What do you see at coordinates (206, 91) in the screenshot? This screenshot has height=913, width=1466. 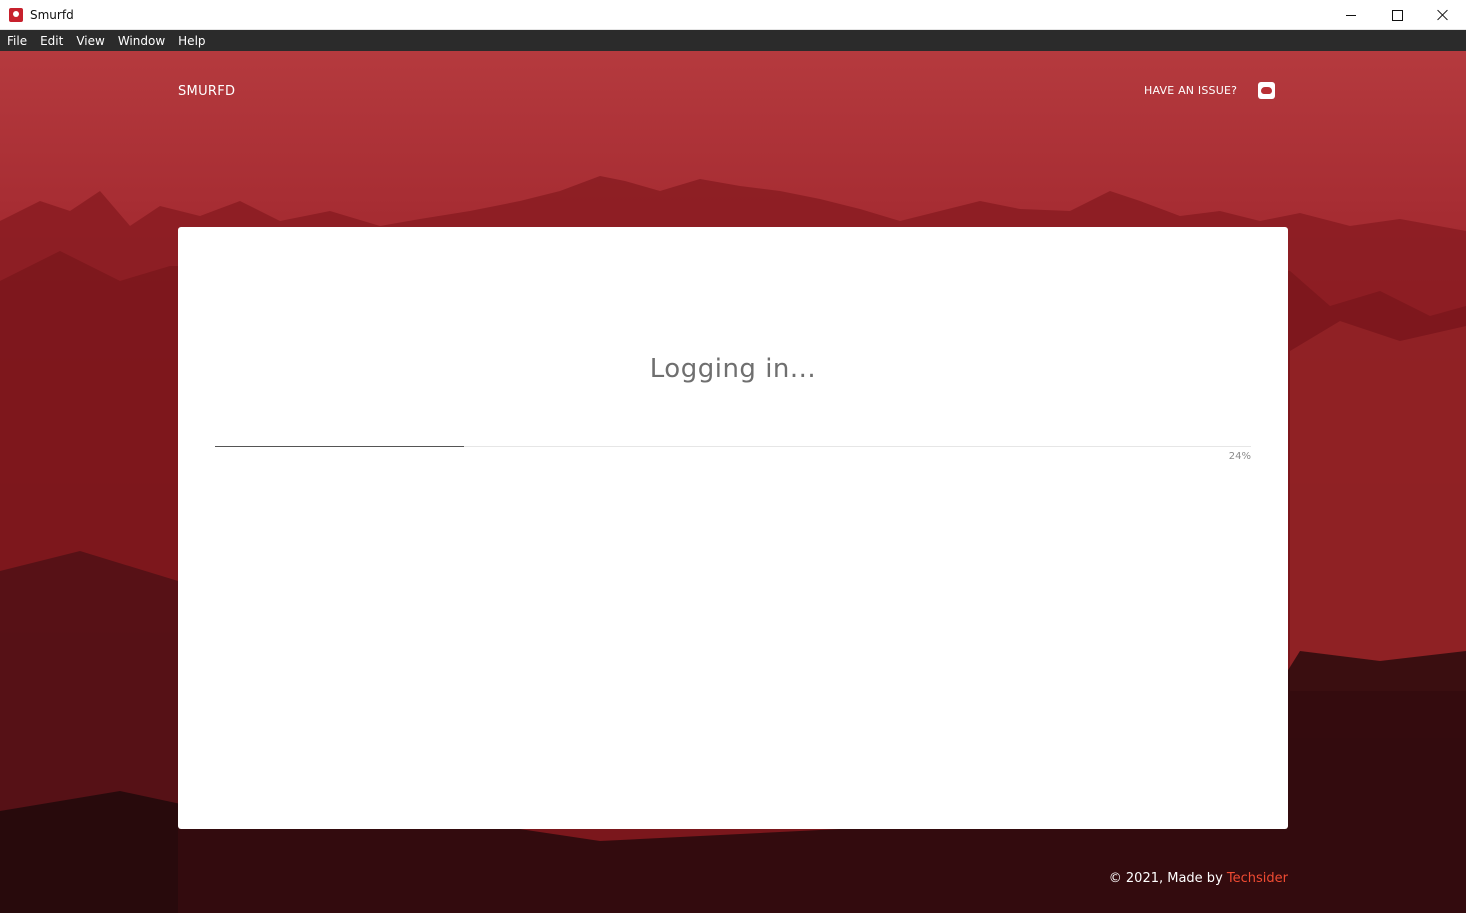 I see `brand-title: SMURFD` at bounding box center [206, 91].